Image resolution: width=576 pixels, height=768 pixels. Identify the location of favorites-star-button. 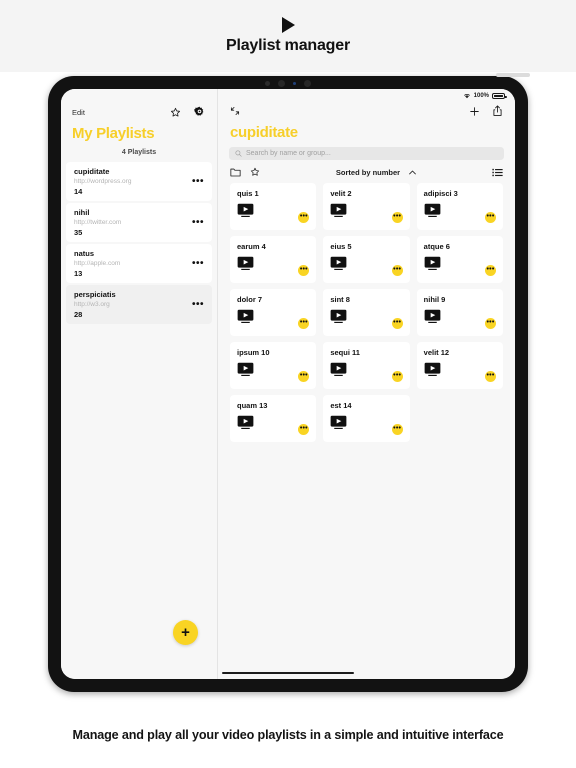
(175, 112).